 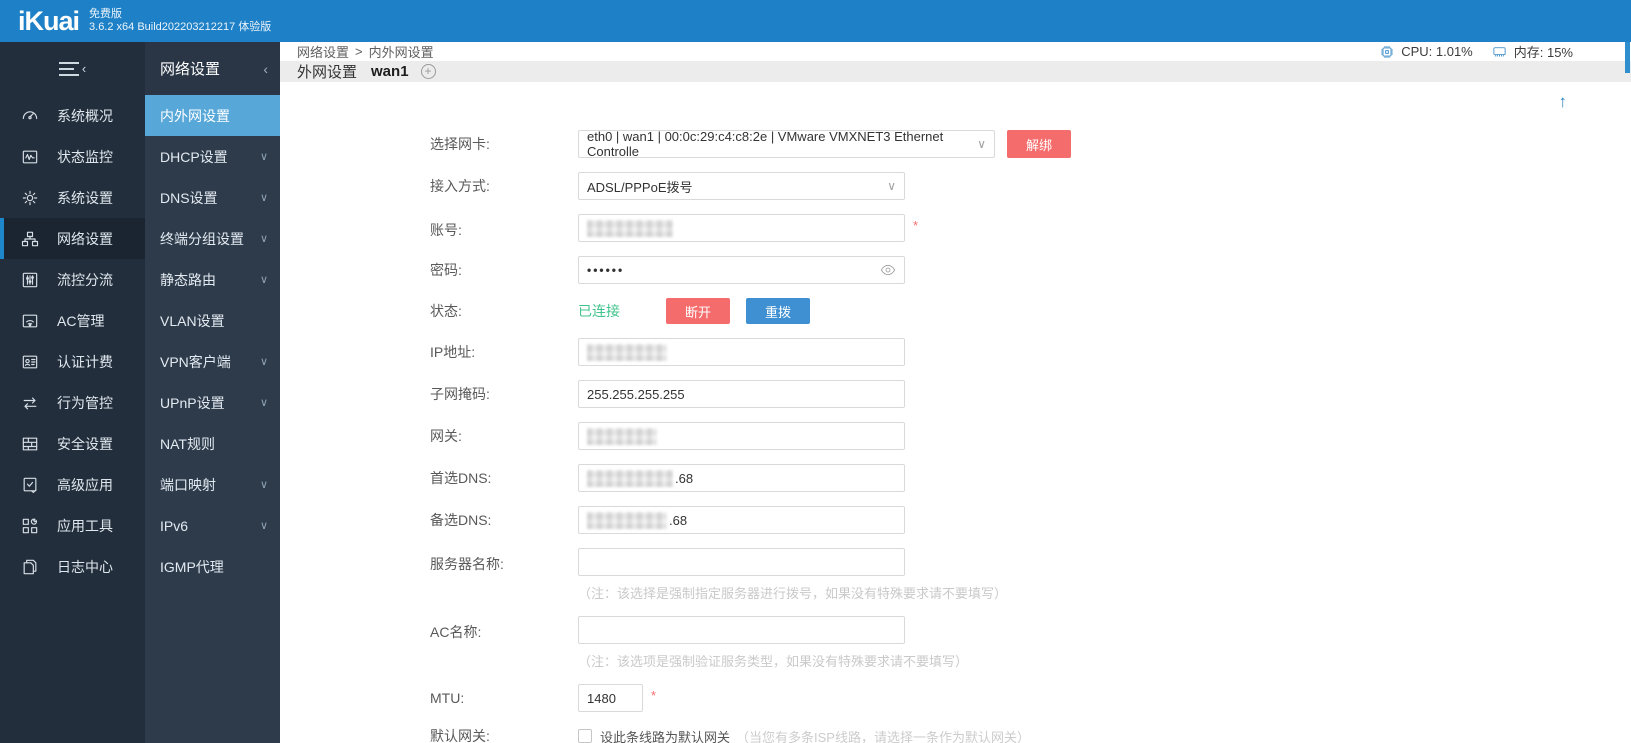 What do you see at coordinates (955, 71) in the screenshot?
I see `tab-bar: 外网设置 wan1 +` at bounding box center [955, 71].